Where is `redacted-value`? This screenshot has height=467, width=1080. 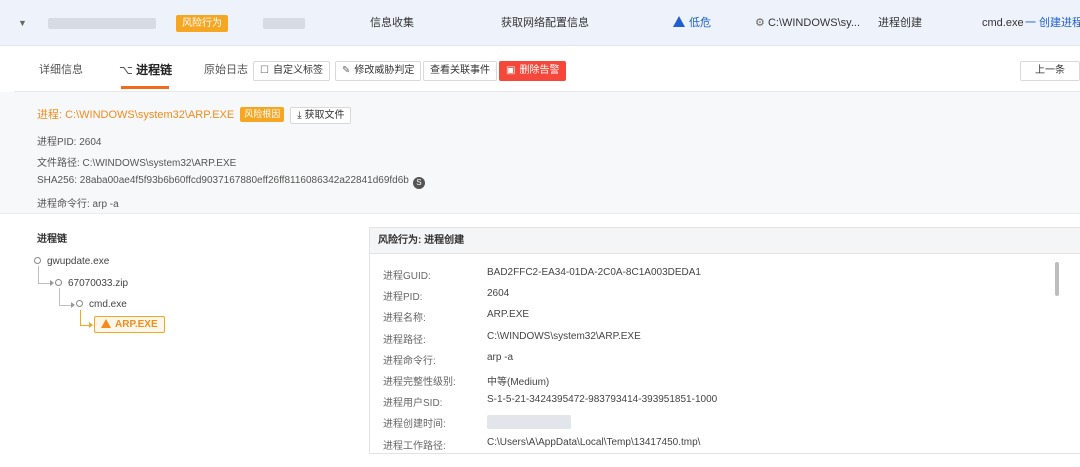
redacted-value is located at coordinates (529, 422).